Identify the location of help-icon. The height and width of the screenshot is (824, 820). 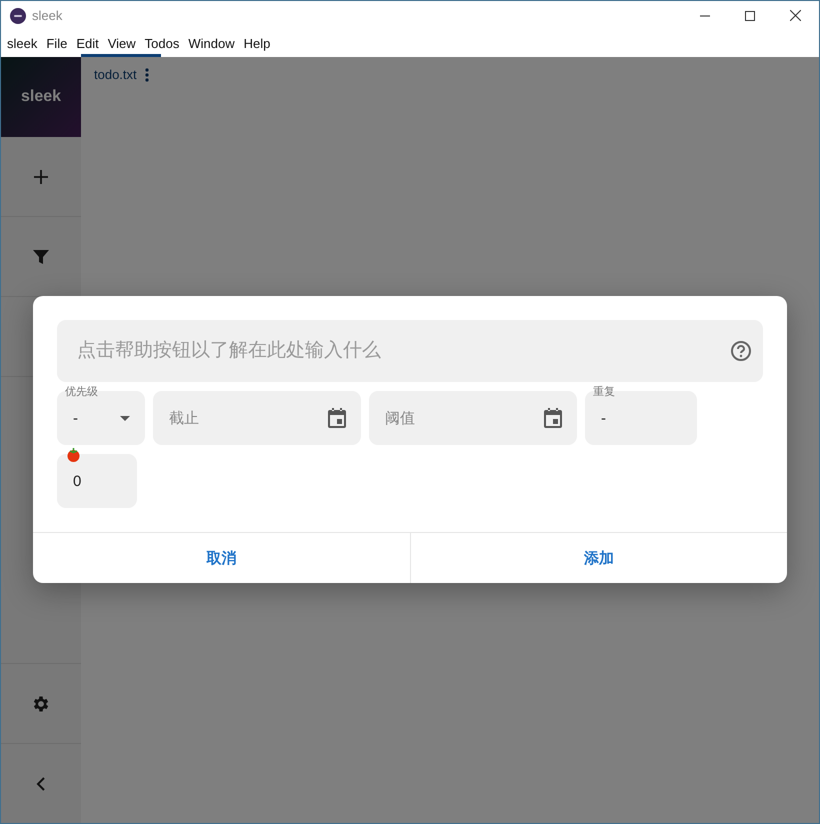
(741, 351).